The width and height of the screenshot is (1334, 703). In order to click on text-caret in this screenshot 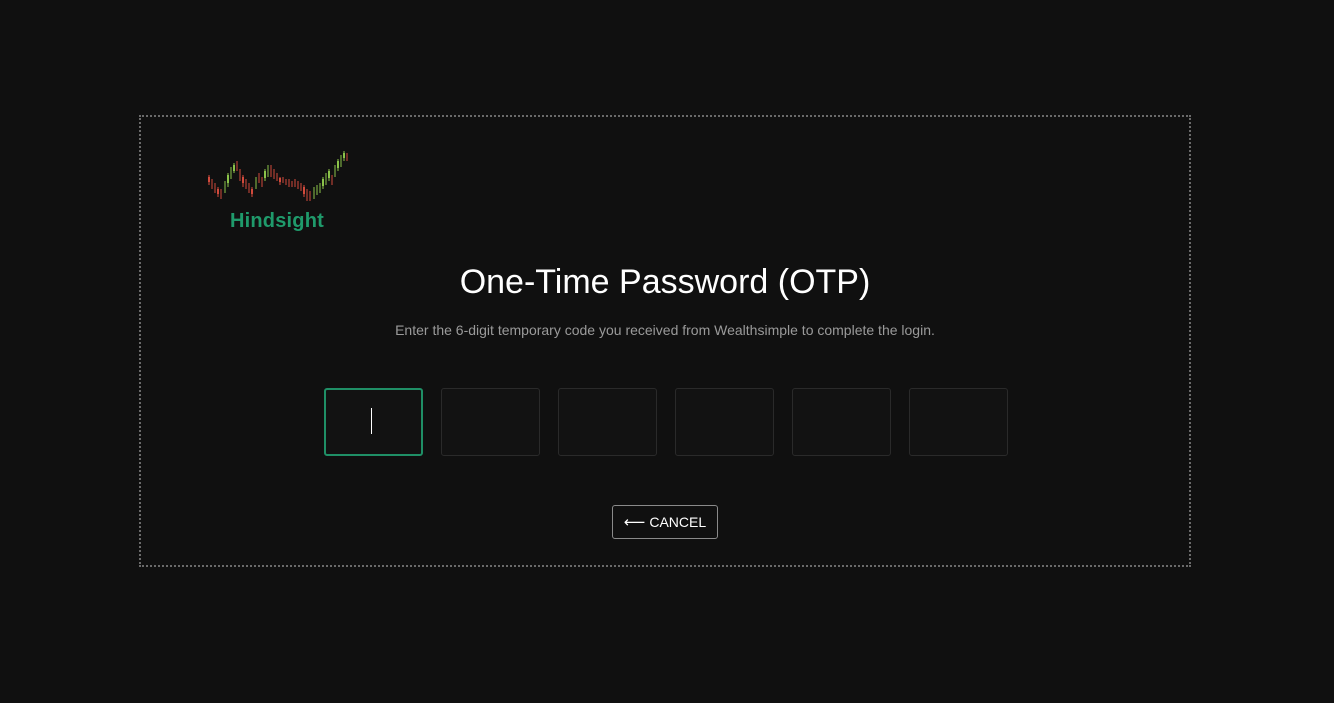, I will do `click(371, 421)`.